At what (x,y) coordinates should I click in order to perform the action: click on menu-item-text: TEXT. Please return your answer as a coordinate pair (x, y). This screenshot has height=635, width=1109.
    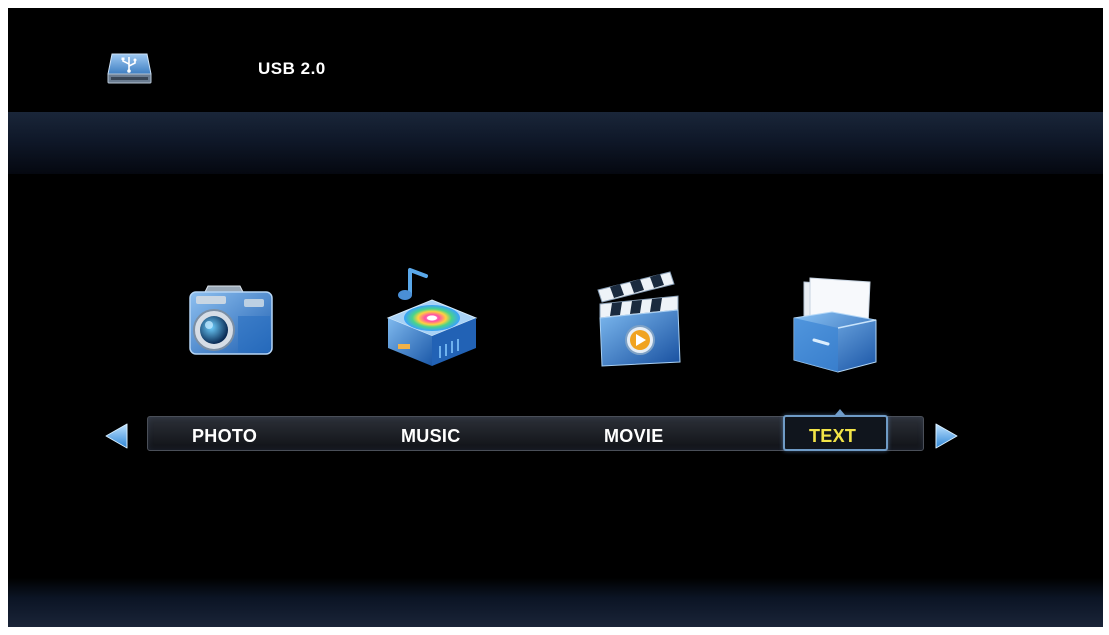
    Looking at the image, I should click on (832, 436).